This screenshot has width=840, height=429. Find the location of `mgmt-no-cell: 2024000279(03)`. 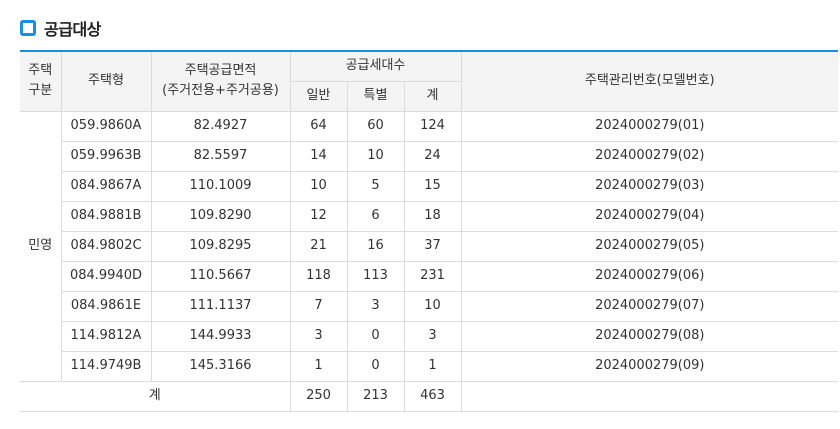

mgmt-no-cell: 2024000279(03) is located at coordinates (649, 186).